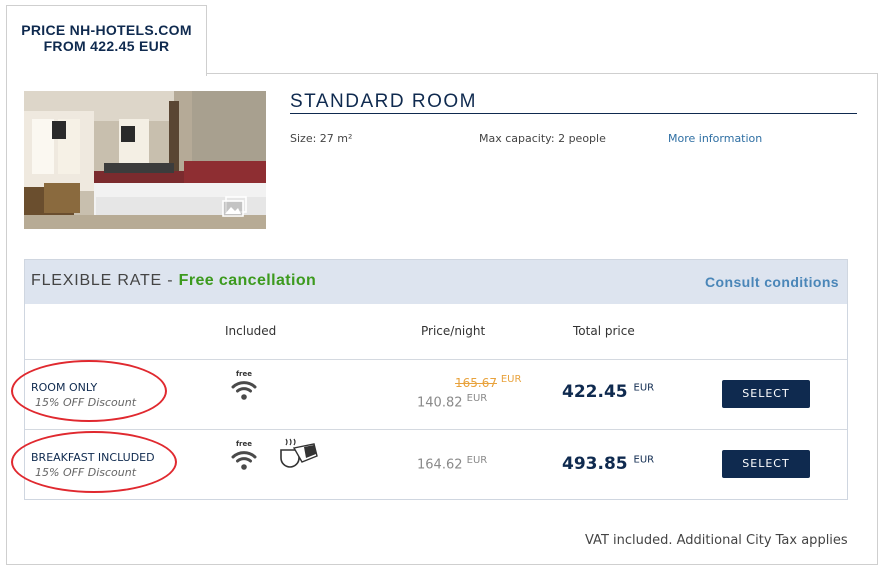 The height and width of the screenshot is (565, 885). Describe the element at coordinates (106, 46) in the screenshot. I see `price-tab-line2: FROM 422.45 EUR` at that location.